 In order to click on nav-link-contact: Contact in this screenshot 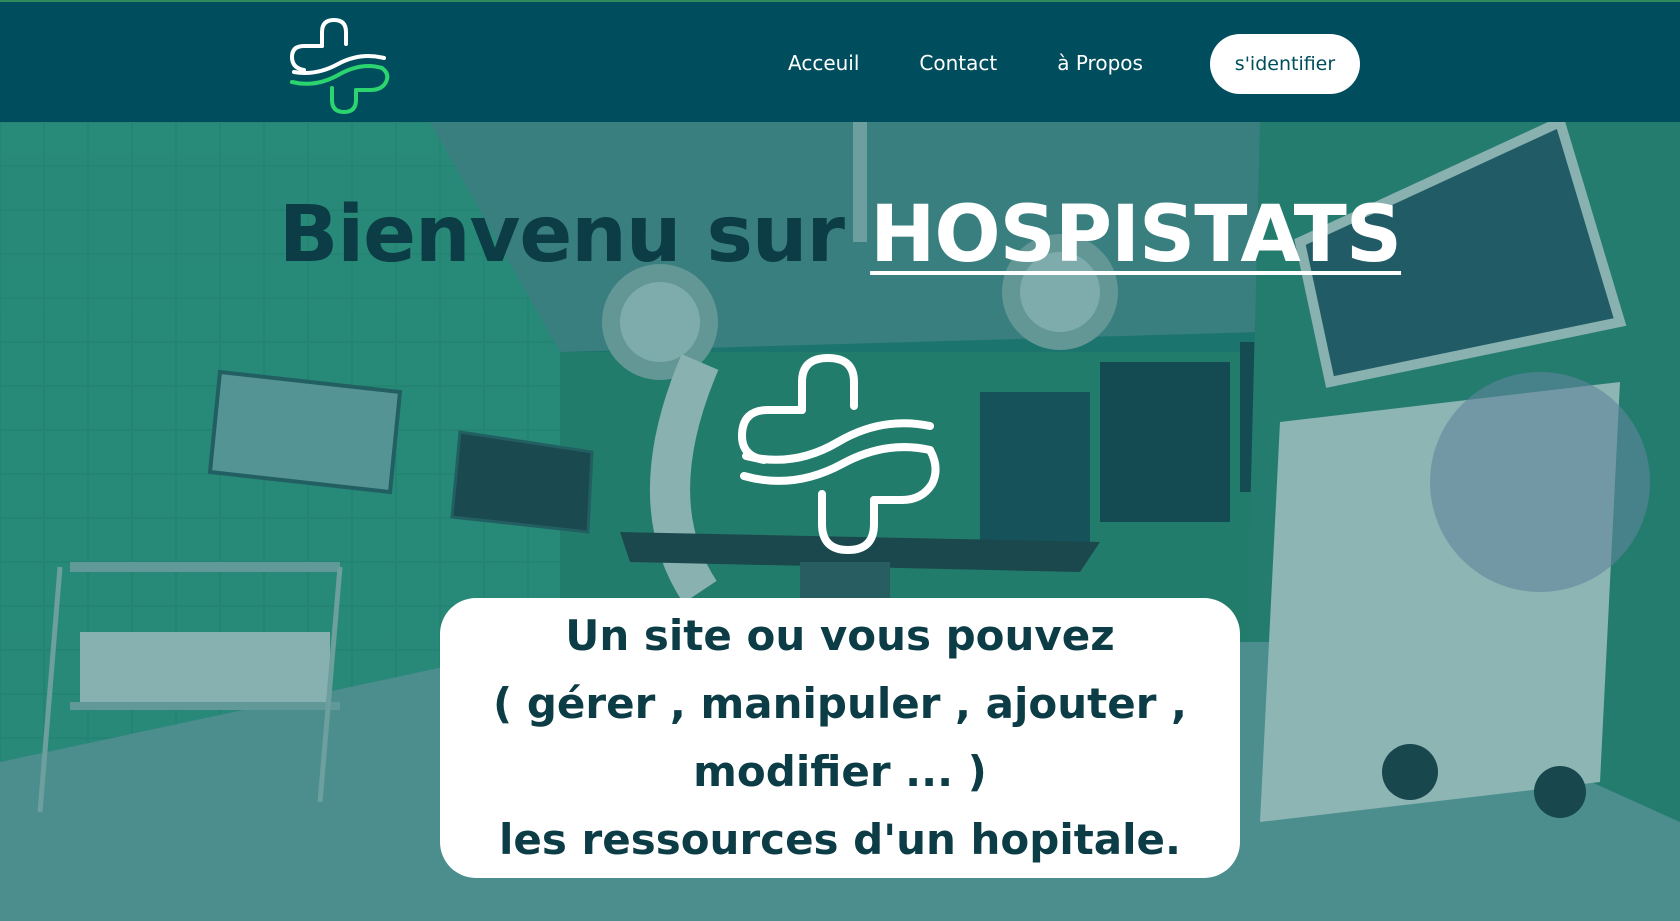, I will do `click(958, 63)`.